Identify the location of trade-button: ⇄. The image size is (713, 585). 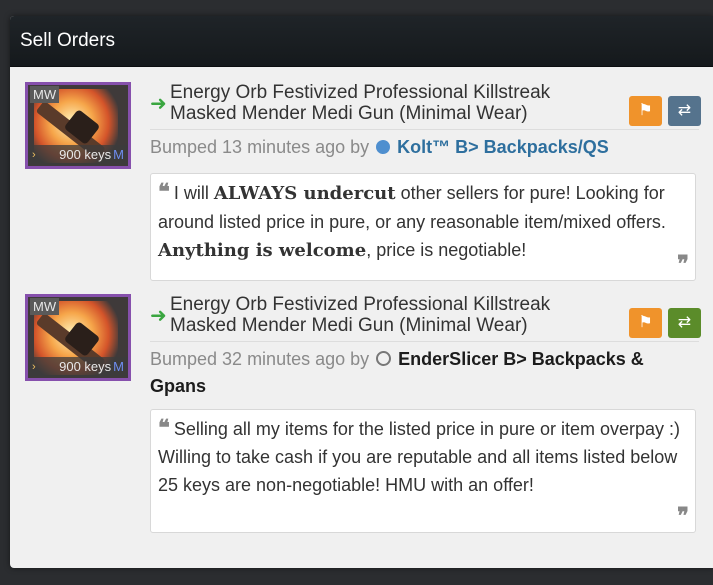
(684, 323).